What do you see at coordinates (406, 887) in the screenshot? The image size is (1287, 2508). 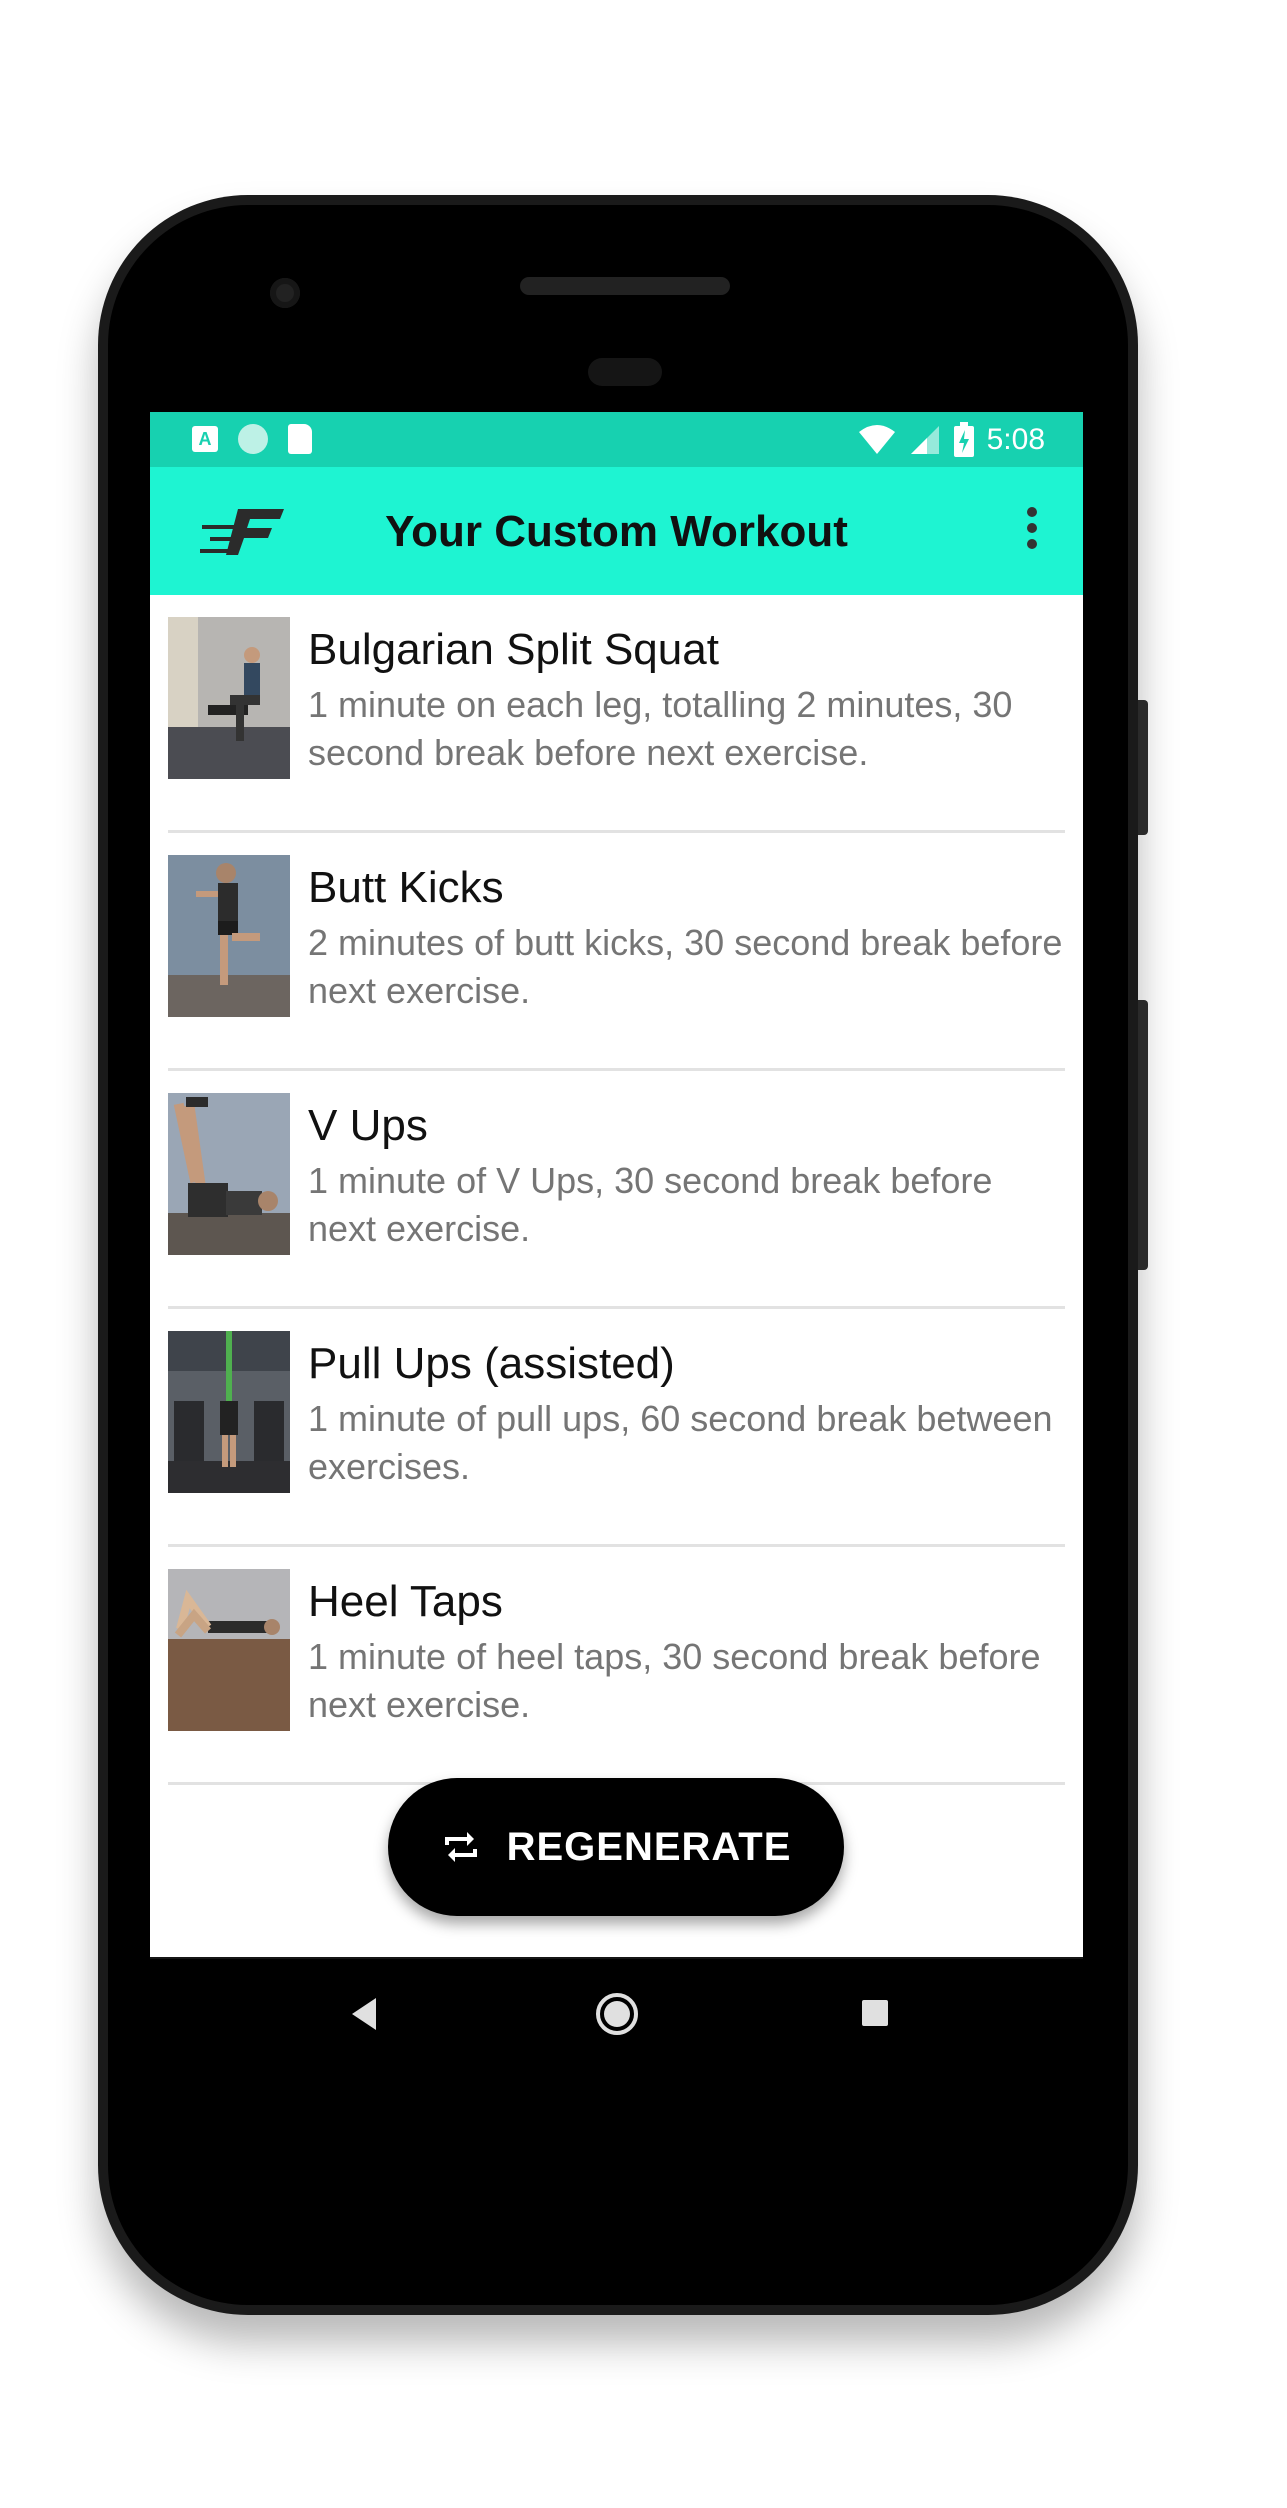 I see `exercise-title: Butt Kicks` at bounding box center [406, 887].